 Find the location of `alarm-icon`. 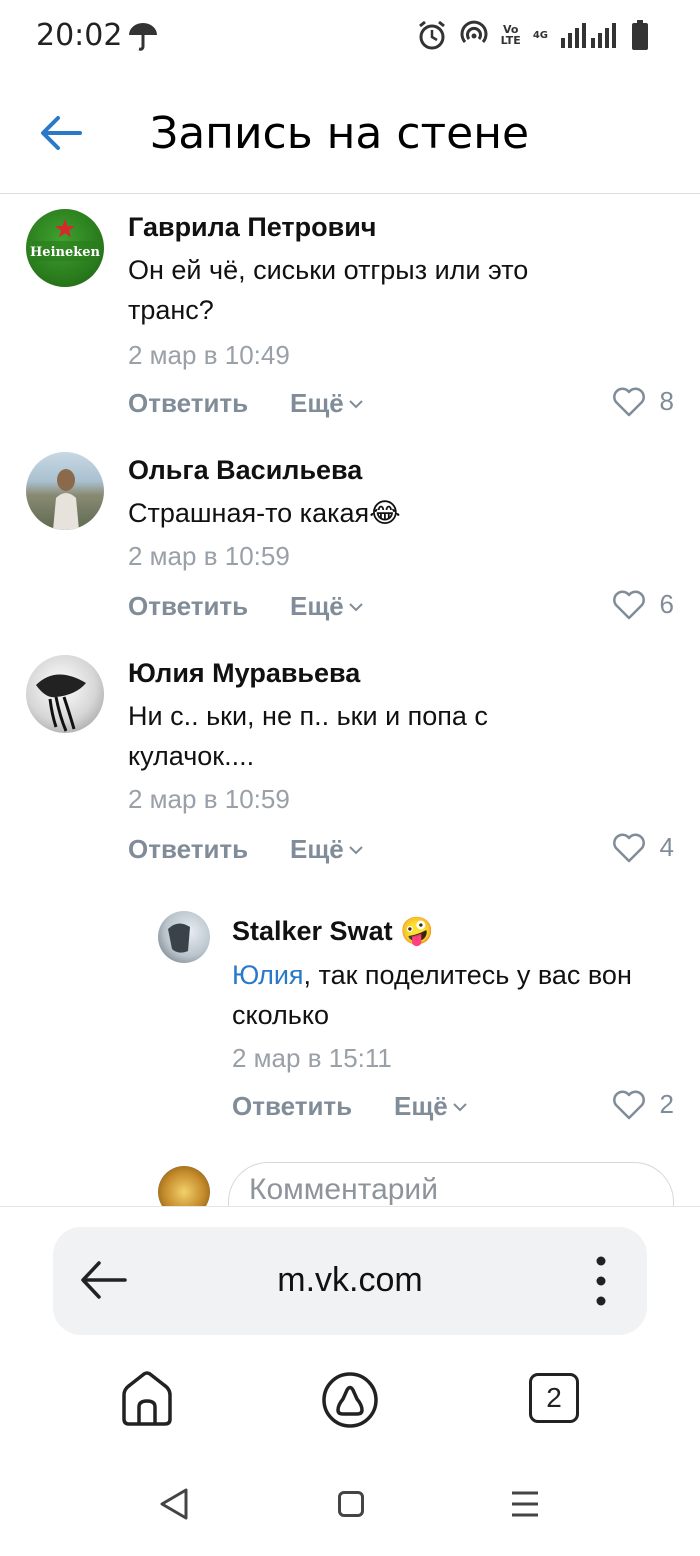

alarm-icon is located at coordinates (431, 35).